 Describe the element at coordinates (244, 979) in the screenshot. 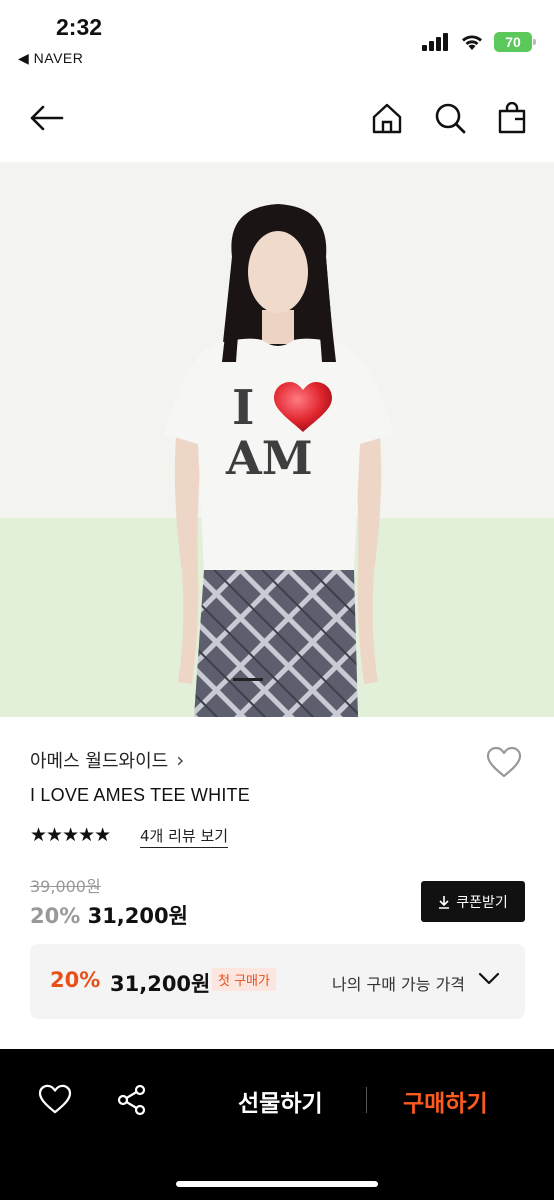

I see `first-purchase-badge: 첫 구매가` at that location.